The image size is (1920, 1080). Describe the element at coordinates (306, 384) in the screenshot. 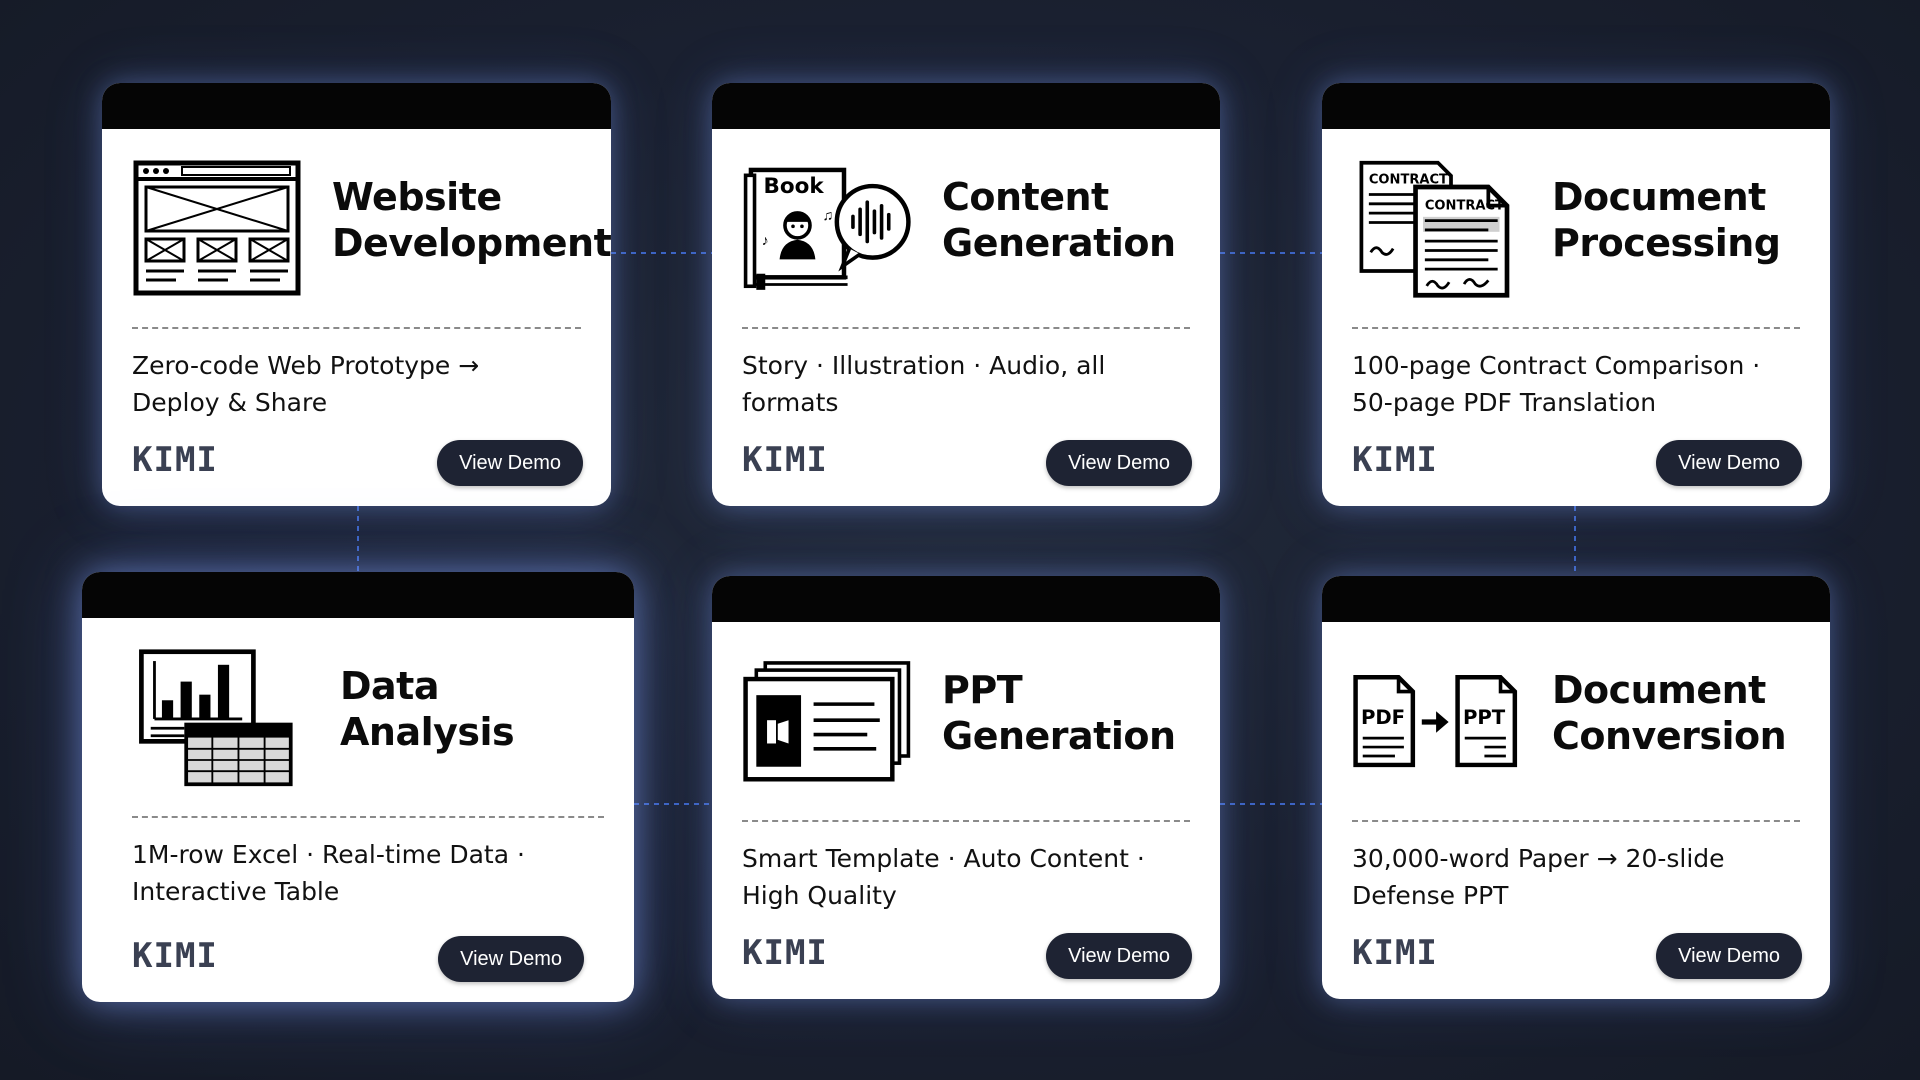

I see `card-description: Zero-code Web Prototype → Deploy & Share` at that location.